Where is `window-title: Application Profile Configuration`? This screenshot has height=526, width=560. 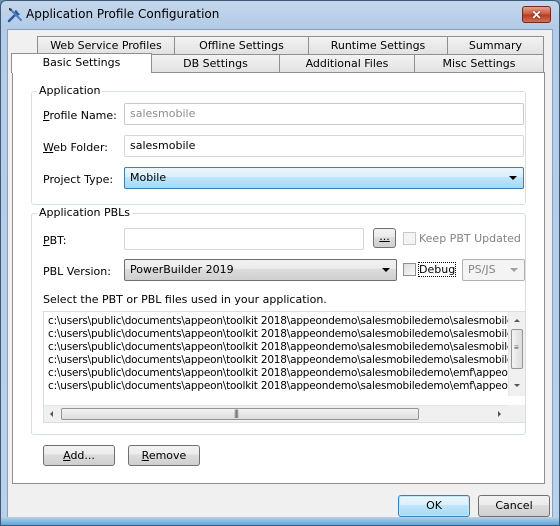
window-title: Application Profile Configuration is located at coordinates (123, 14).